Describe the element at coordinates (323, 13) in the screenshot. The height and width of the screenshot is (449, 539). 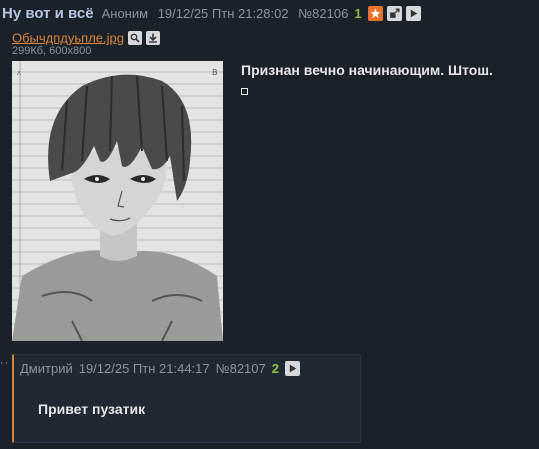
I see `post-number-link: №82106` at that location.